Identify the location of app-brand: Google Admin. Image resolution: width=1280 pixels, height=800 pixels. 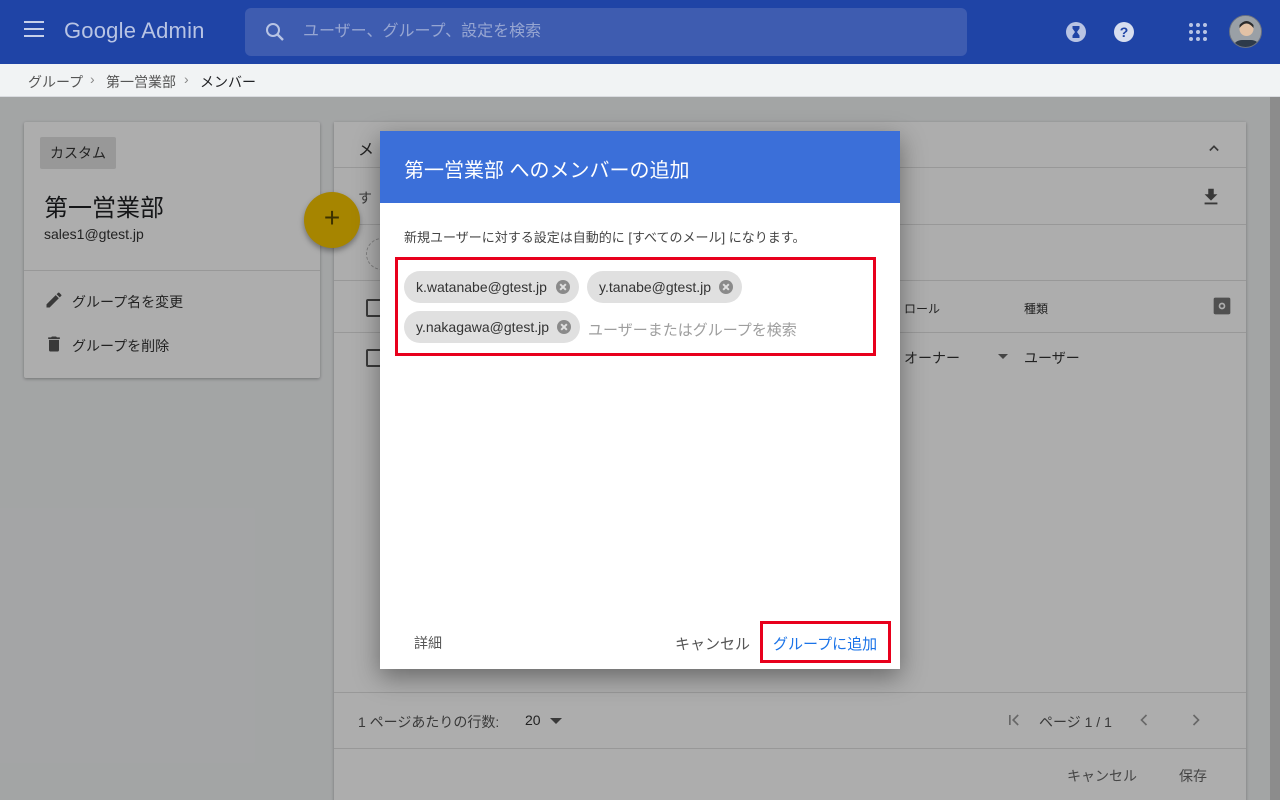
(134, 31).